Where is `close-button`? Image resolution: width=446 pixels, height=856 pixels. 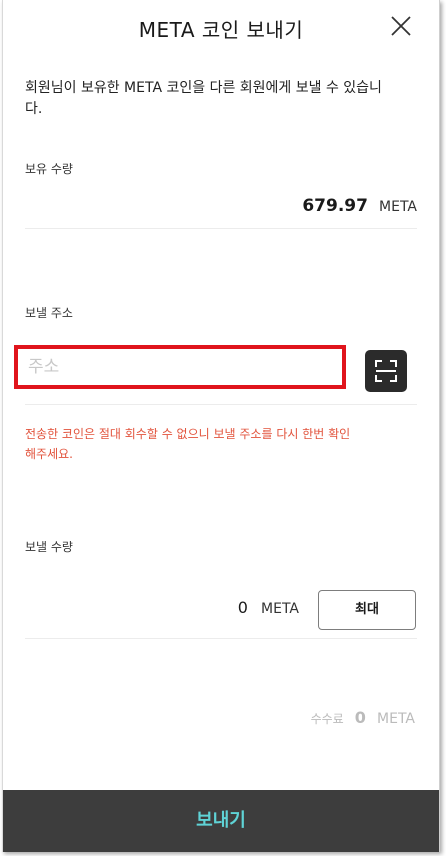
close-button is located at coordinates (401, 26).